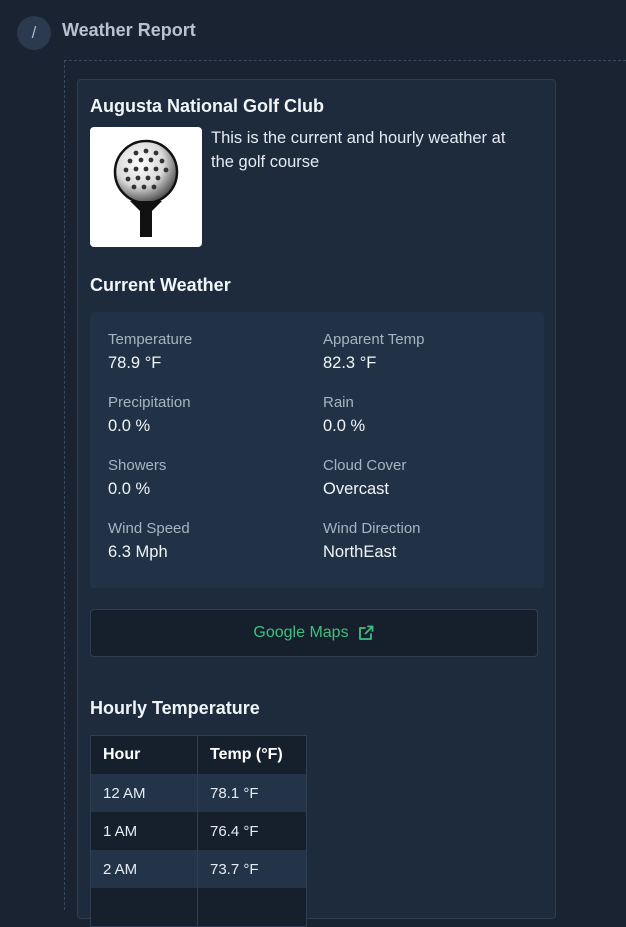 The width and height of the screenshot is (626, 927). What do you see at coordinates (144, 754) in the screenshot?
I see `column-header-hour: Hour` at bounding box center [144, 754].